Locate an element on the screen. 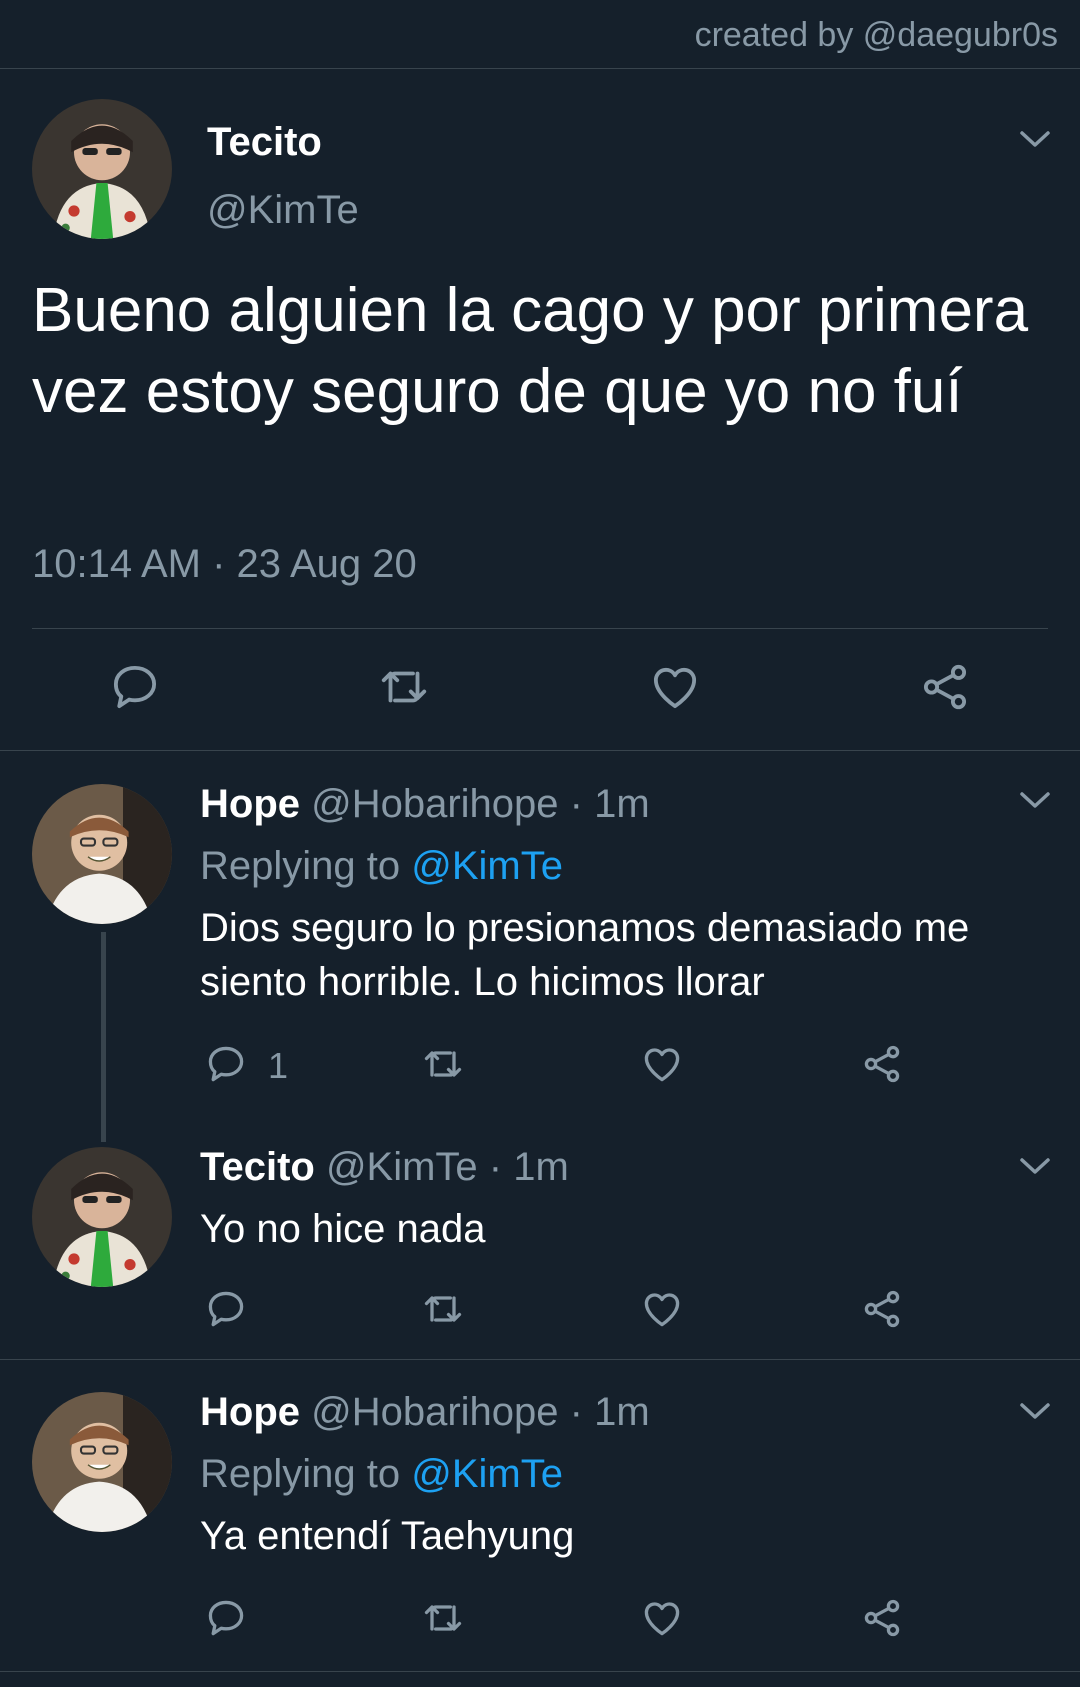 Image resolution: width=1080 pixels, height=1687 pixels. tweet-timestamp: 10:14 AM · 23 Aug 20 is located at coordinates (224, 564).